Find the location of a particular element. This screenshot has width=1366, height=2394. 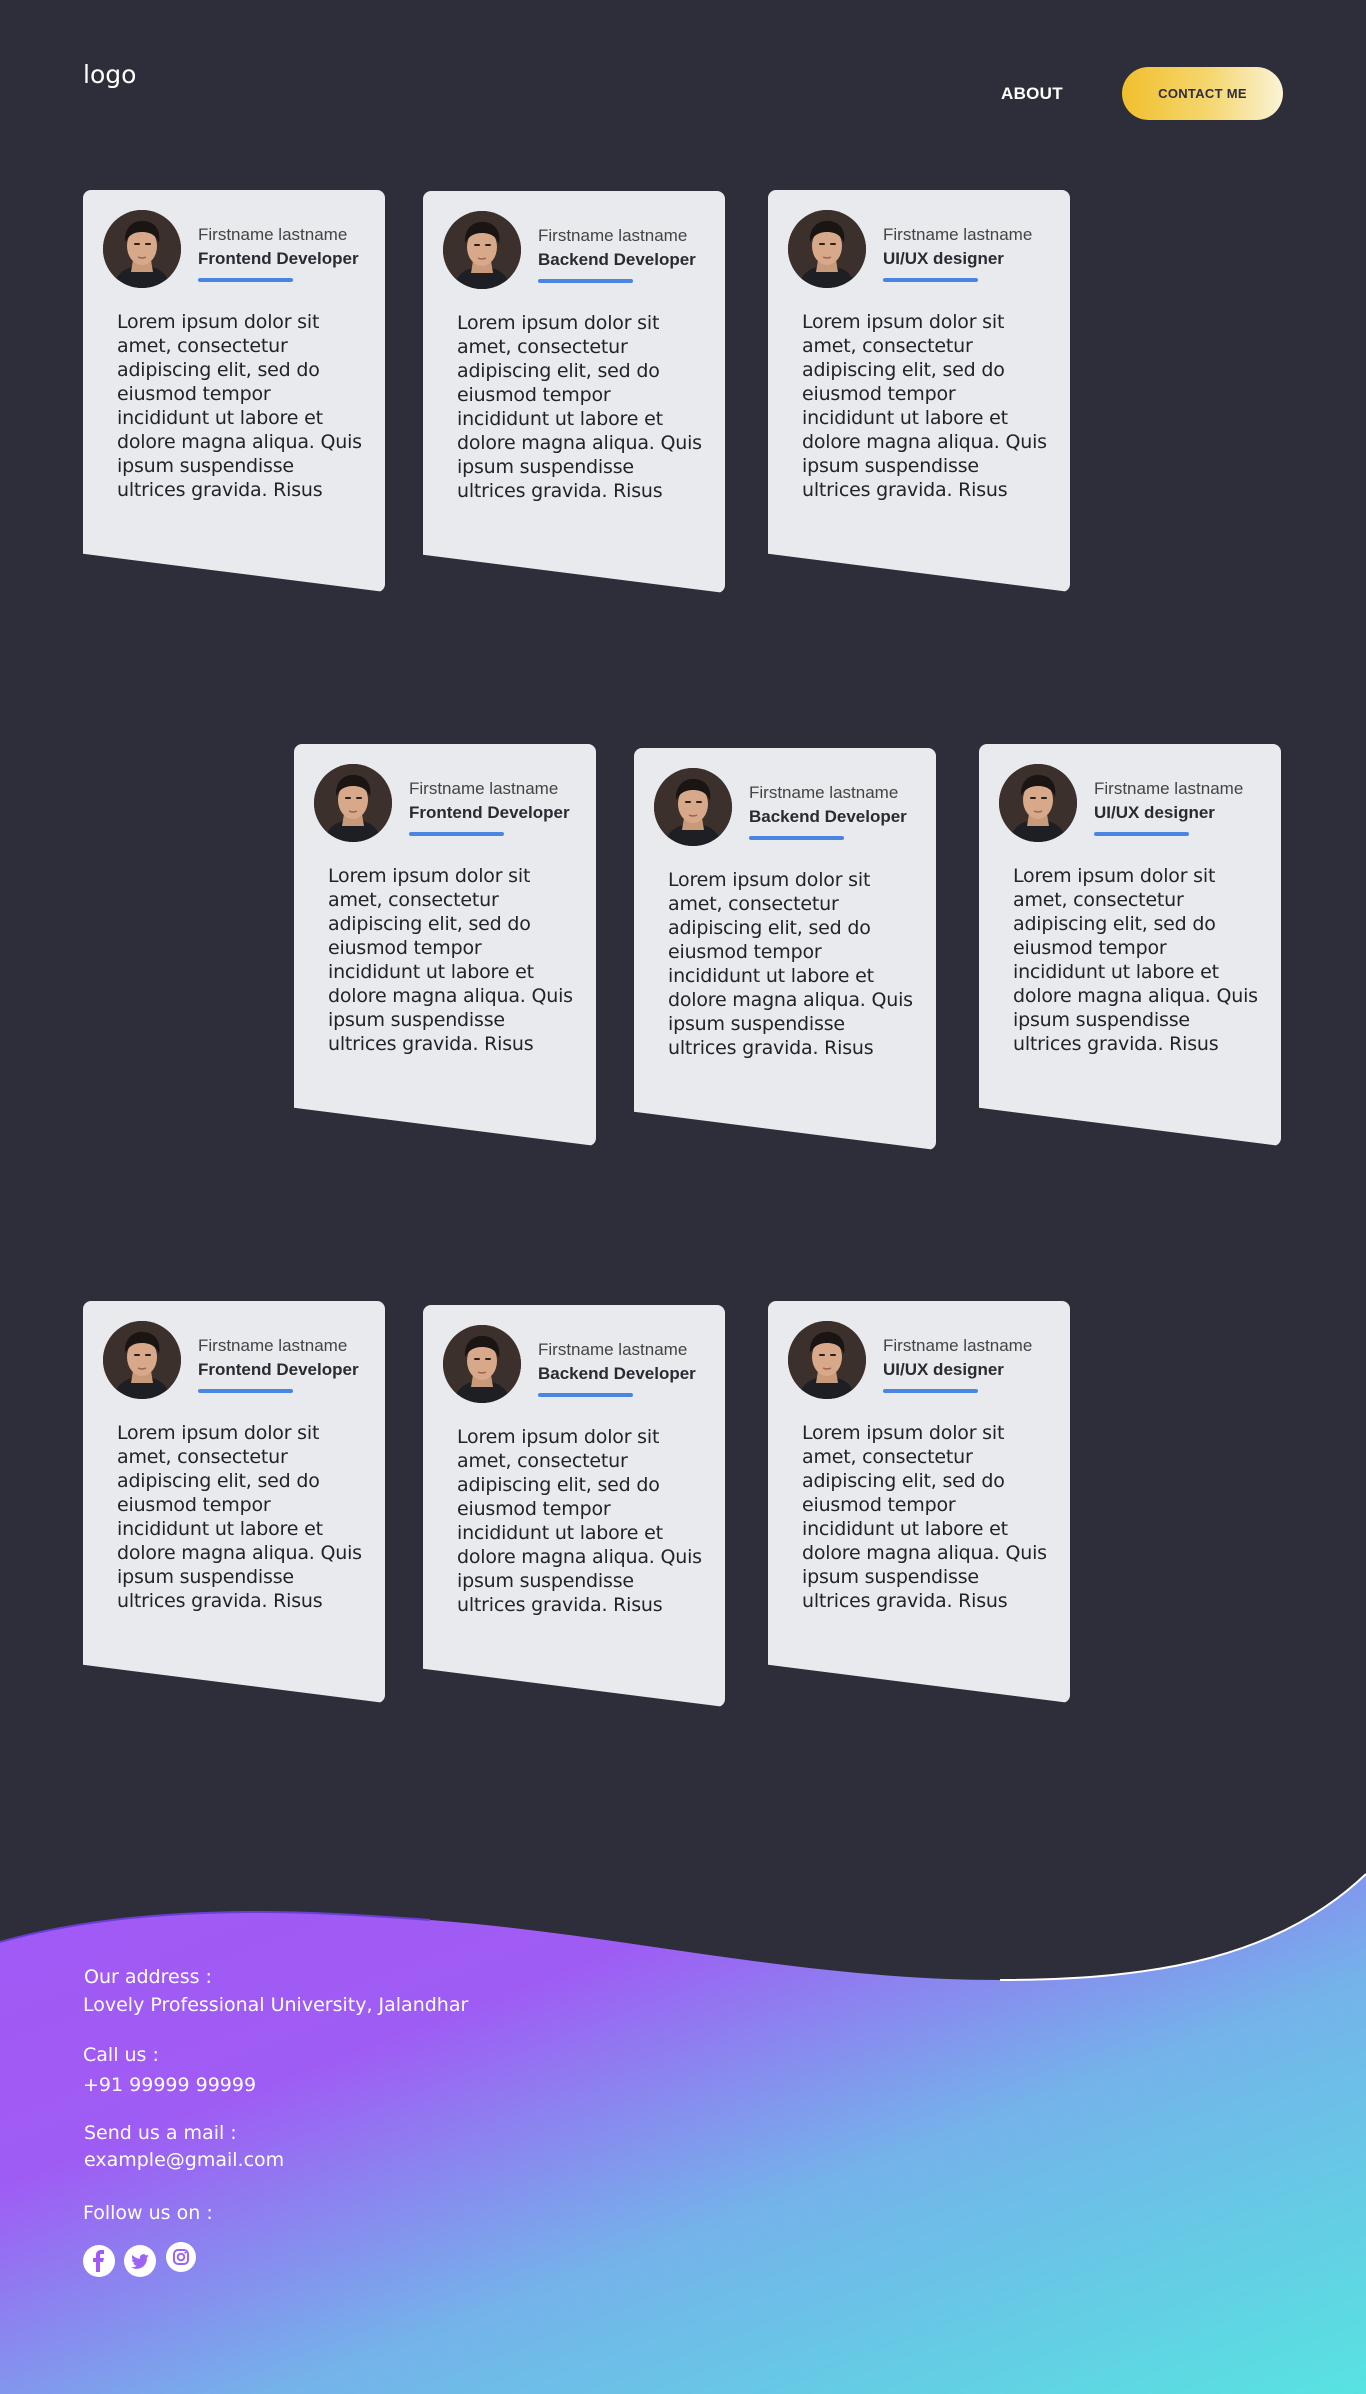

call-value: +91 99999 99999 is located at coordinates (169, 2085).